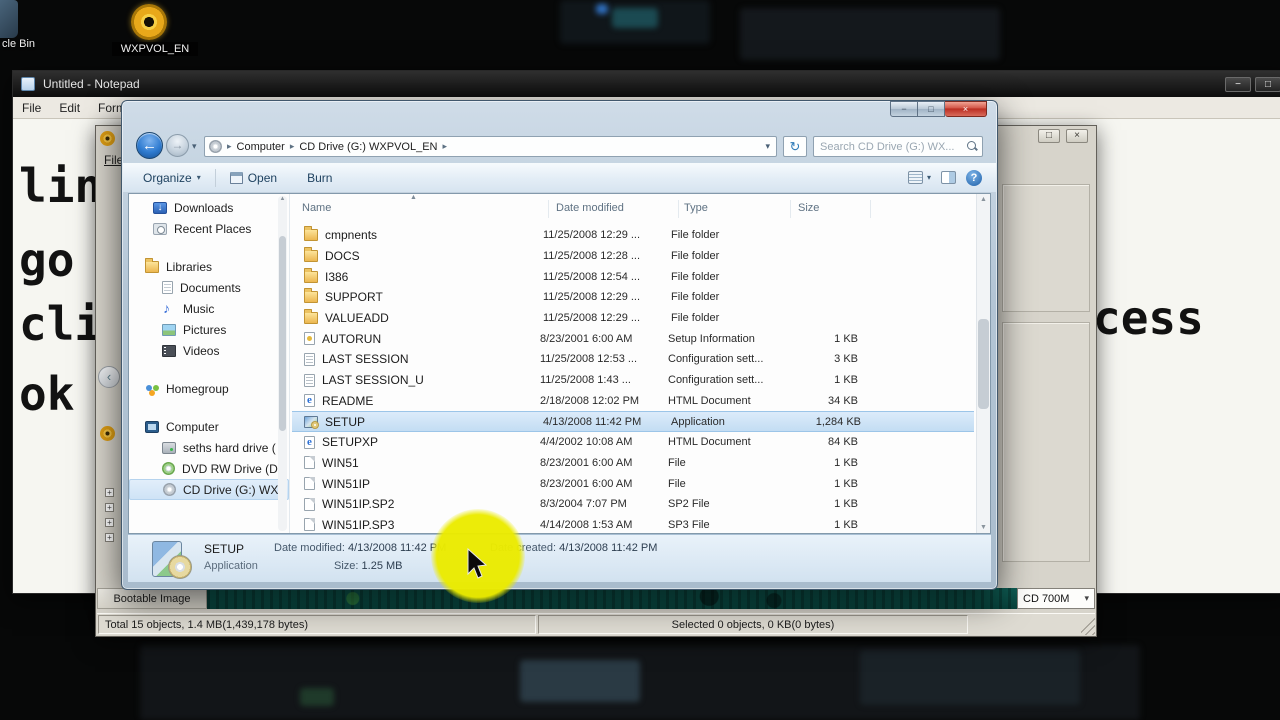 This screenshot has height=720, width=1280. I want to click on sidebar-item: Downloads, so click(209, 207).